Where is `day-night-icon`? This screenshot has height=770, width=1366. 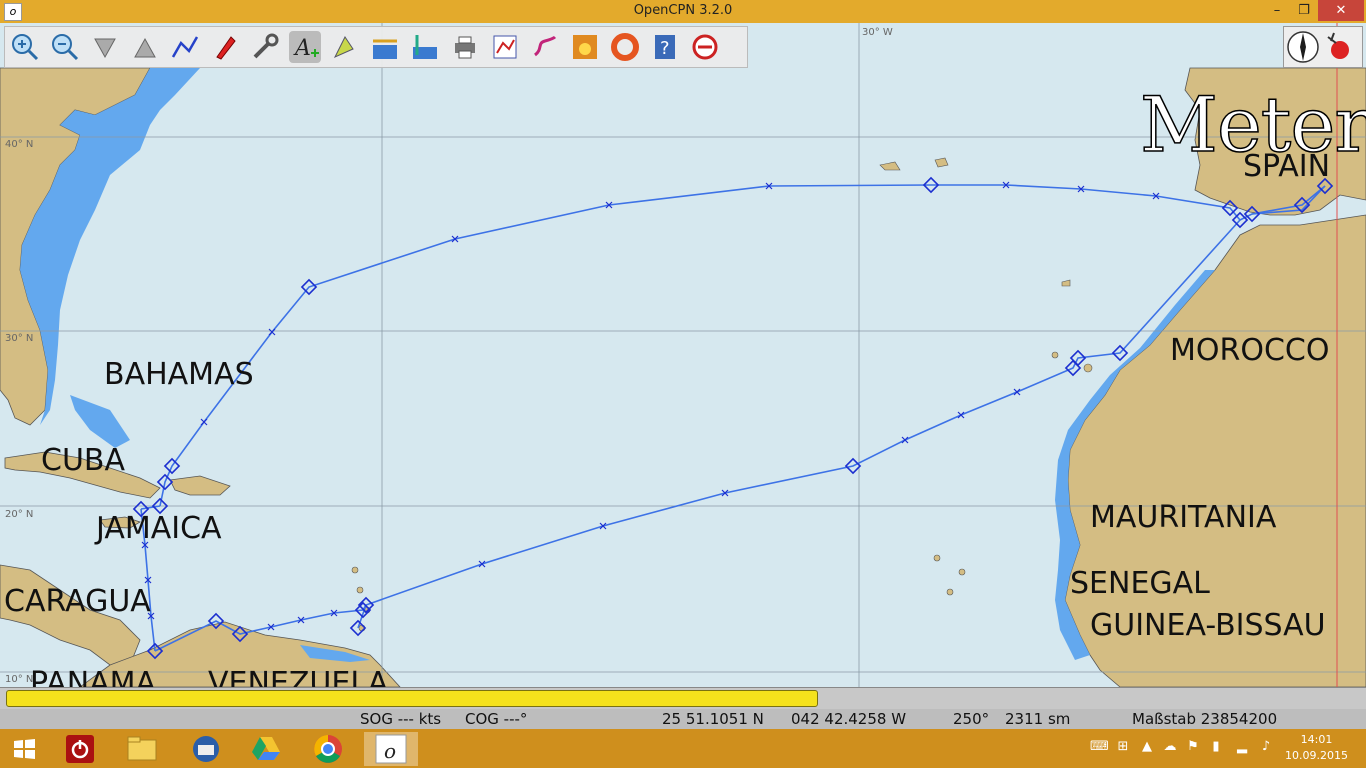 day-night-icon is located at coordinates (585, 47).